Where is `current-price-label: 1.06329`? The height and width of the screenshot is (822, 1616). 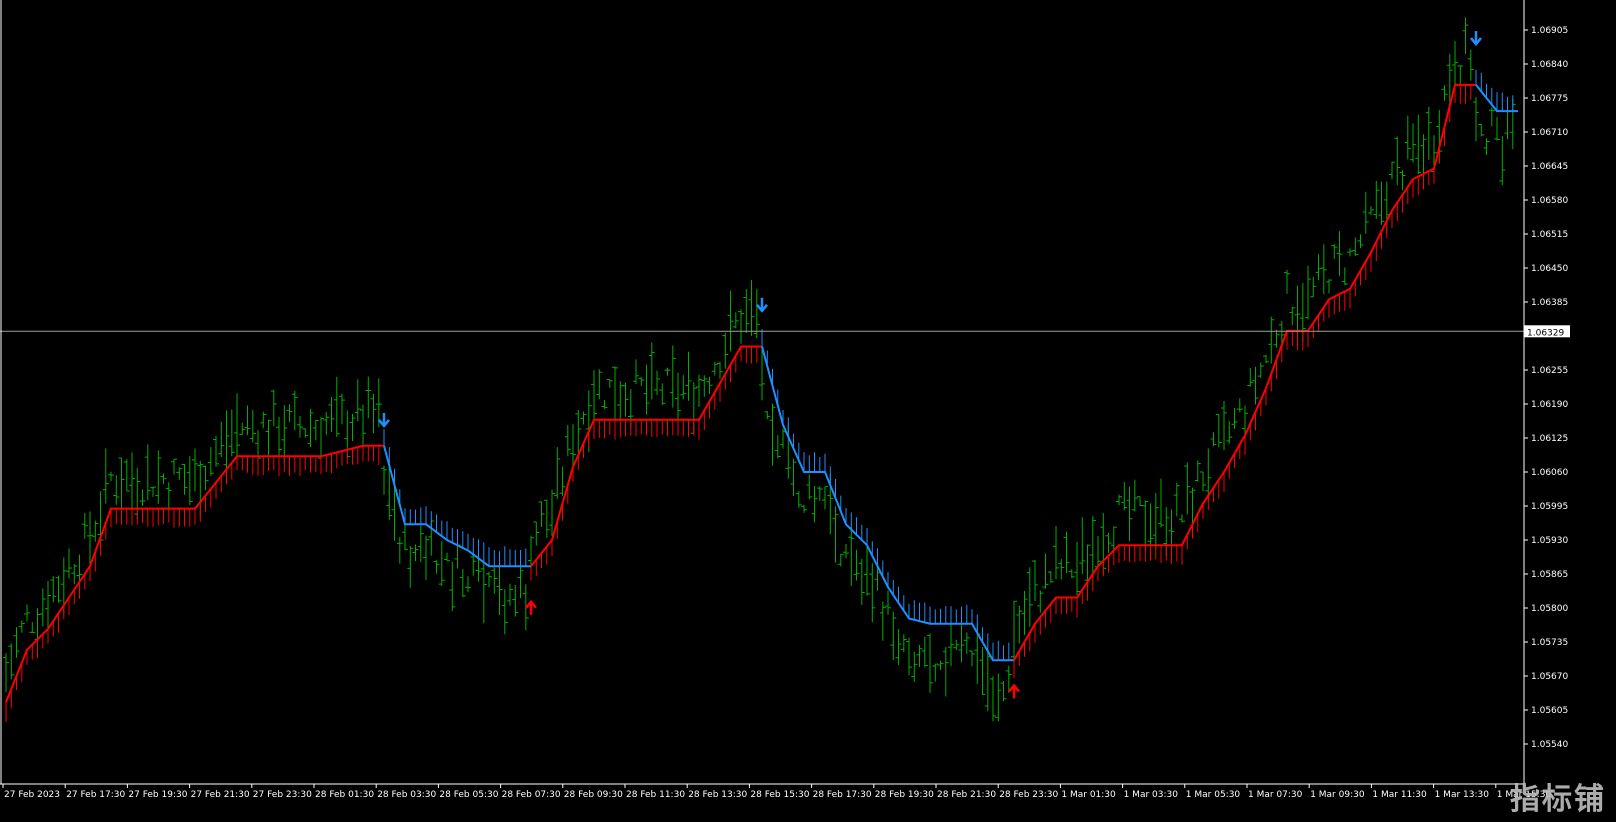 current-price-label: 1.06329 is located at coordinates (1545, 333).